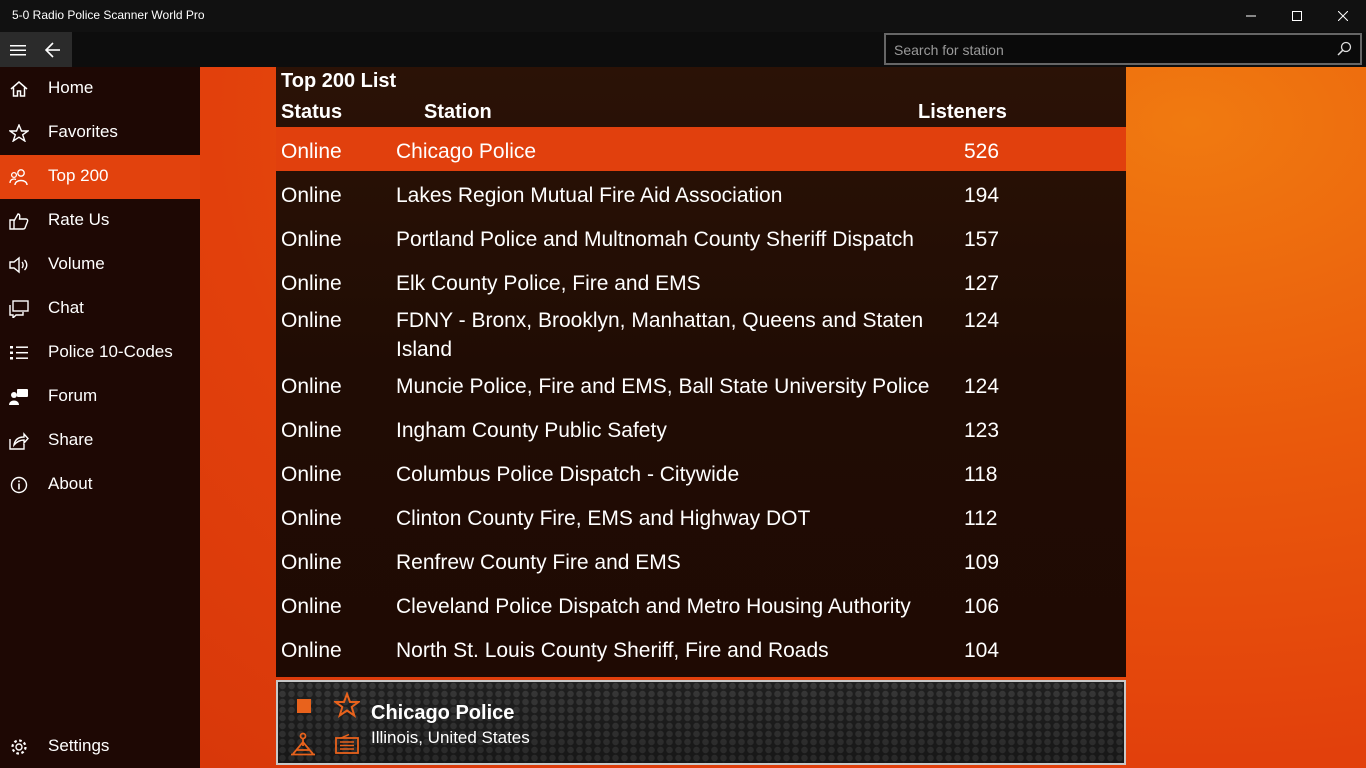 This screenshot has width=1366, height=768. What do you see at coordinates (19, 89) in the screenshot?
I see `home-icon` at bounding box center [19, 89].